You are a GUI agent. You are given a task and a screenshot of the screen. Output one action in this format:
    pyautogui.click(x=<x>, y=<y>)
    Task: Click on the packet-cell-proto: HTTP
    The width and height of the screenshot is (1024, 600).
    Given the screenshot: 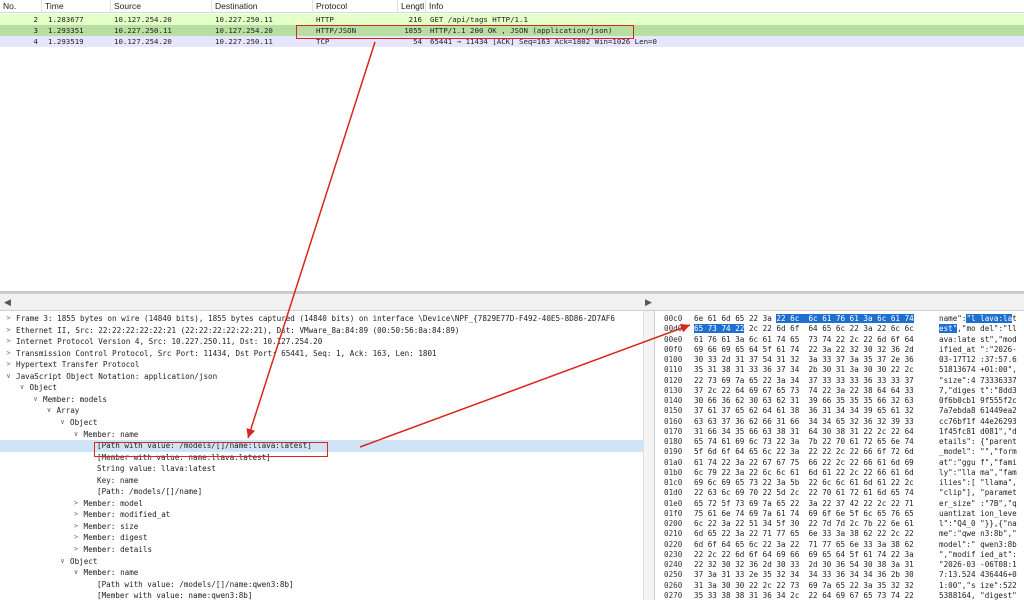 What is the action you would take?
    pyautogui.click(x=325, y=19)
    